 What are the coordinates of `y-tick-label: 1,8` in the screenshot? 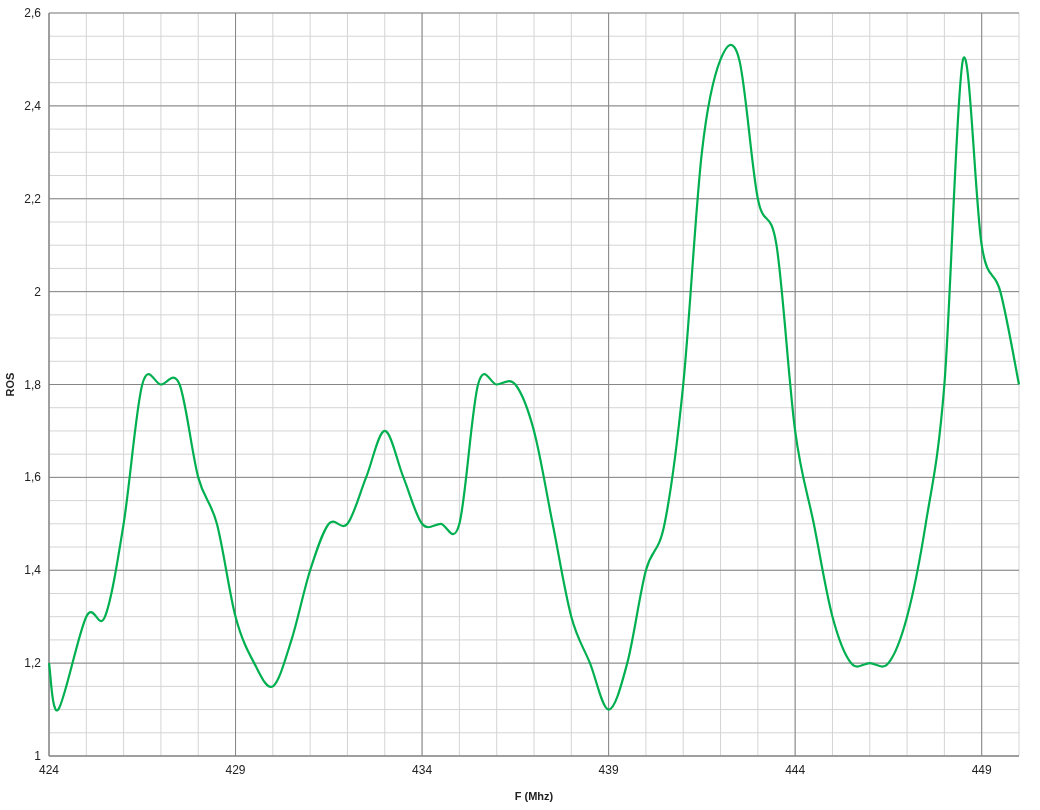 It's located at (32, 384).